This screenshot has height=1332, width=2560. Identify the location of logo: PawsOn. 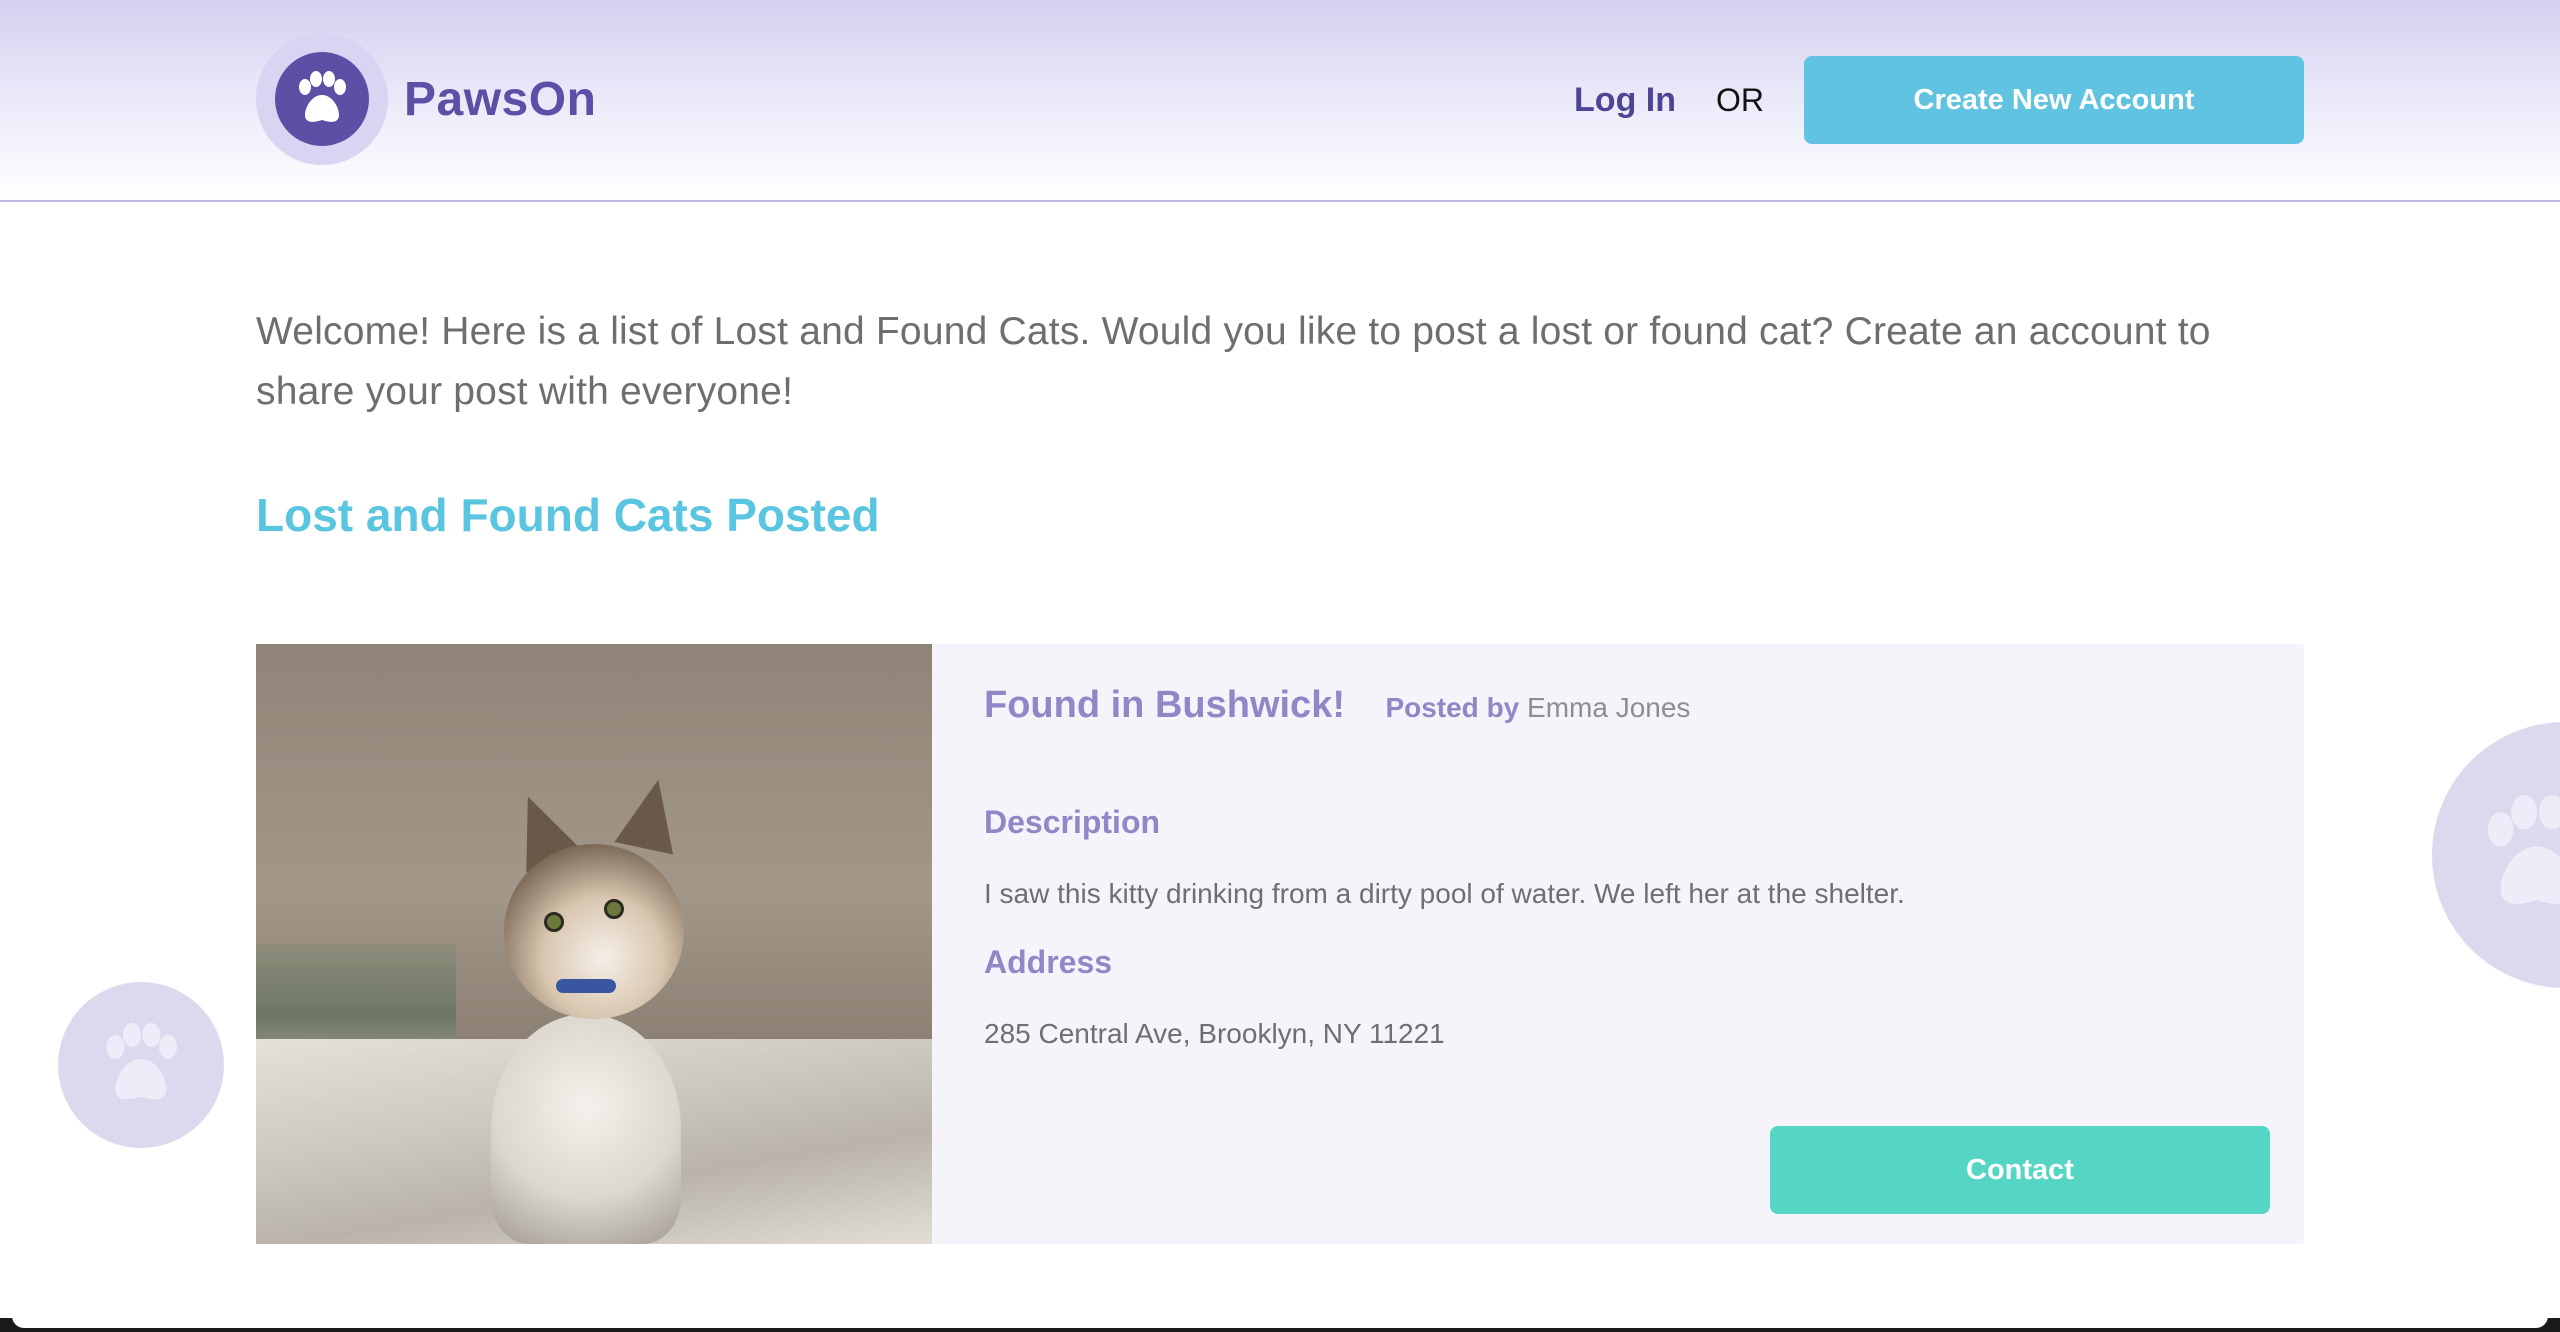
(426, 99).